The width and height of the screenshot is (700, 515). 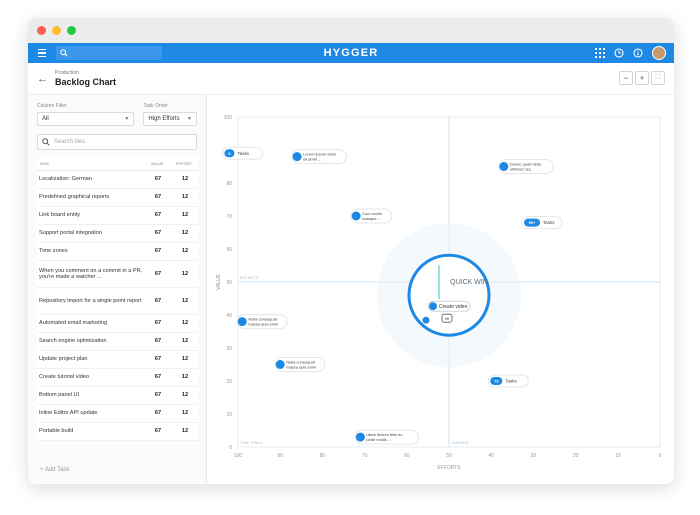 What do you see at coordinates (491, 456) in the screenshot?
I see `x-tick-label: 40` at bounding box center [491, 456].